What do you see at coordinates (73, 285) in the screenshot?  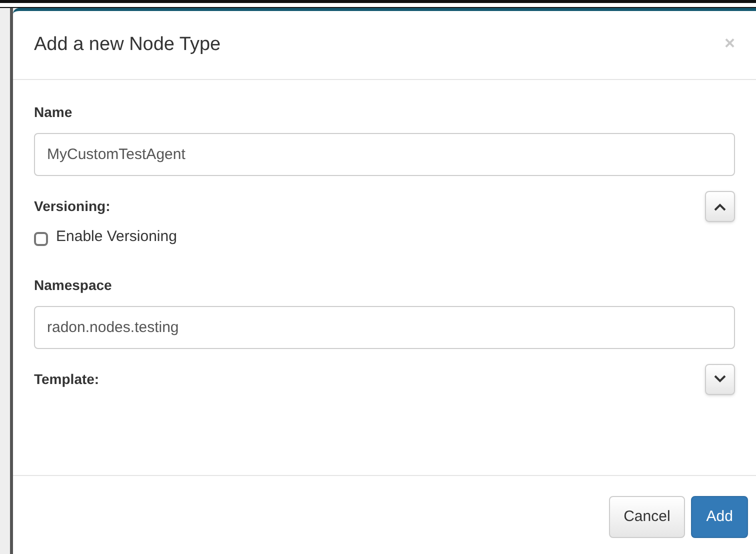 I see `field-label: Namespace` at bounding box center [73, 285].